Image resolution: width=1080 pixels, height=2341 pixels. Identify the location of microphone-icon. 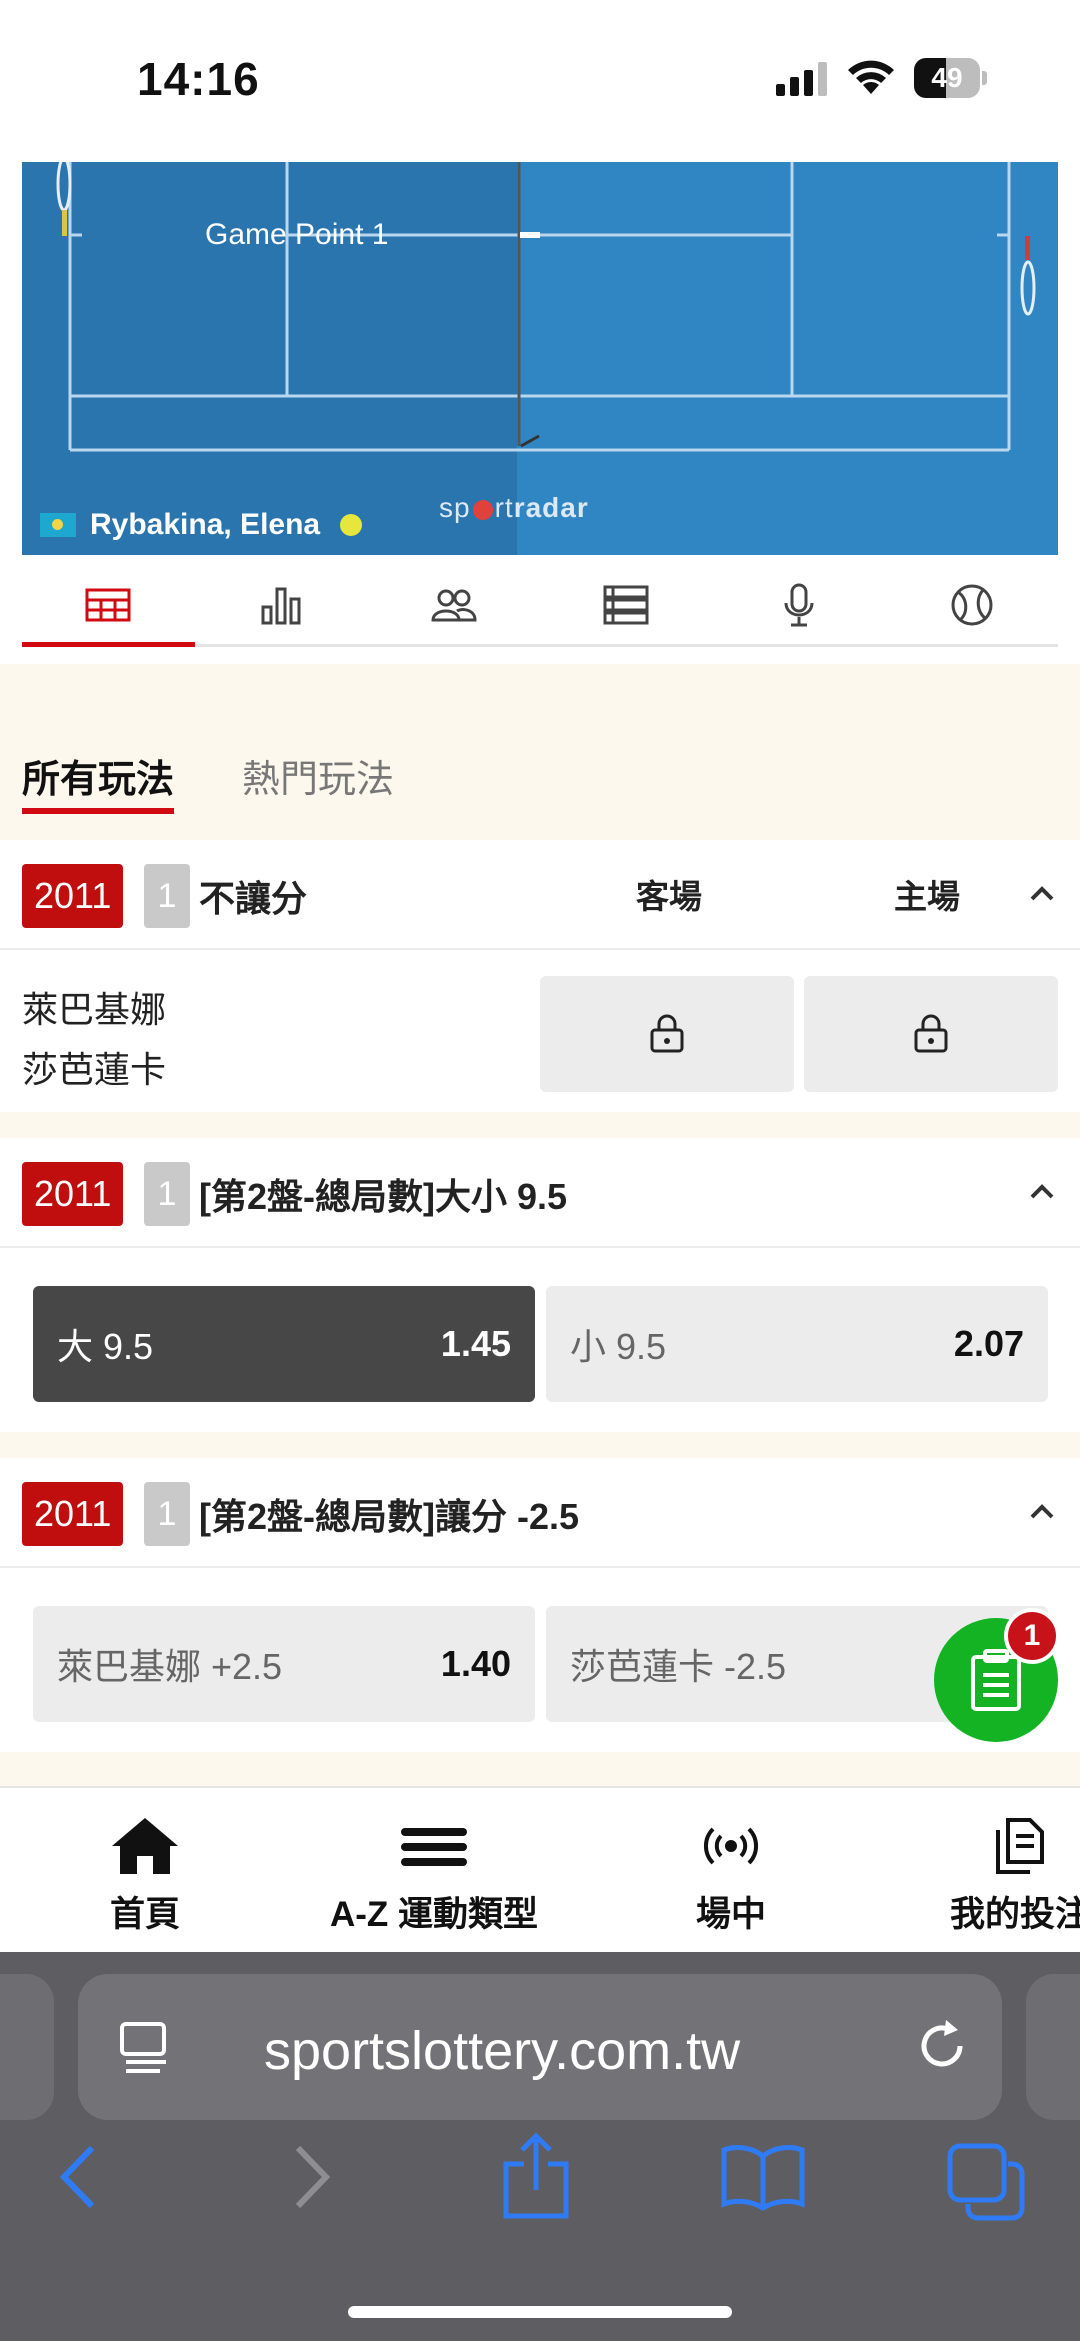
(799, 604).